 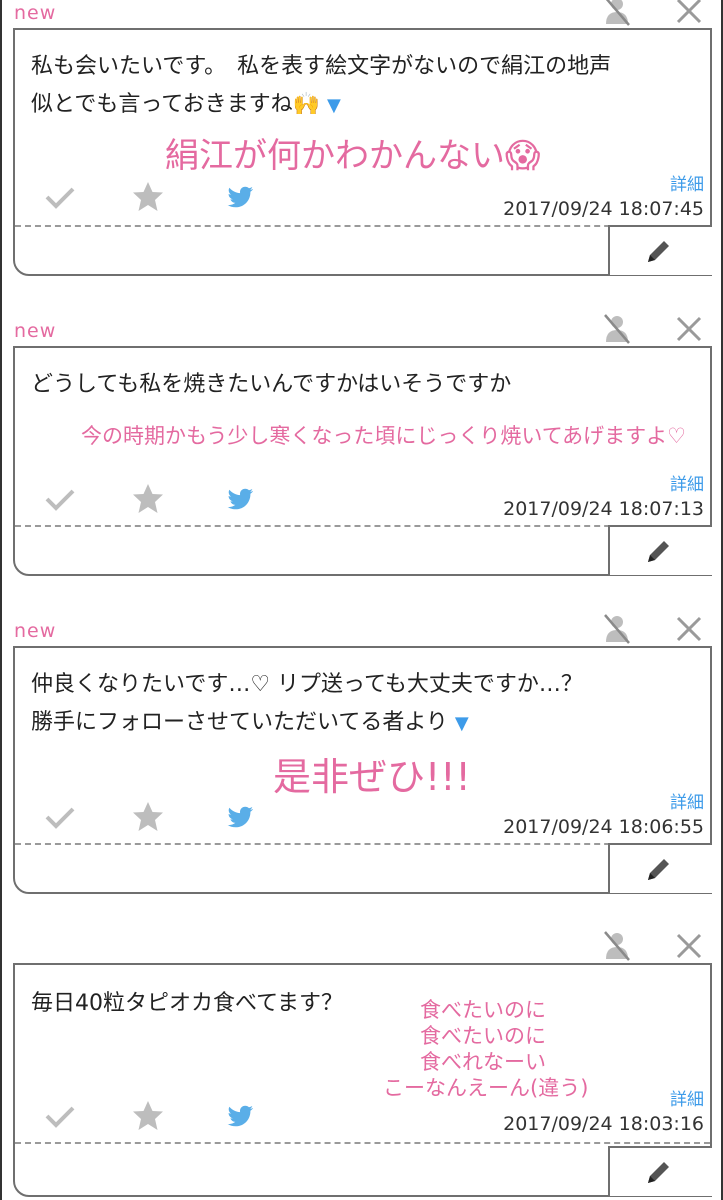 What do you see at coordinates (187, 1003) in the screenshot?
I see `message-line-1: 毎日40粒タピオカ食べてます？` at bounding box center [187, 1003].